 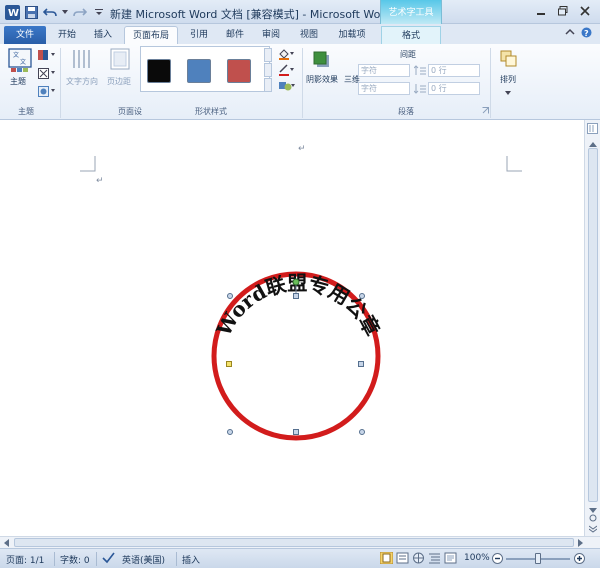 I want to click on vertical-scrollbar, so click(x=592, y=328).